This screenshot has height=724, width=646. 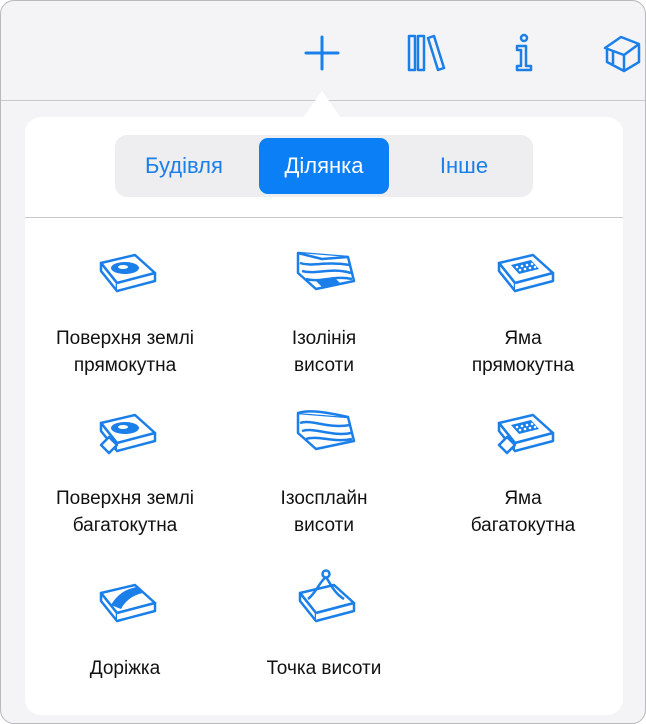 I want to click on tile-label: Яма прямокутна, so click(x=523, y=352).